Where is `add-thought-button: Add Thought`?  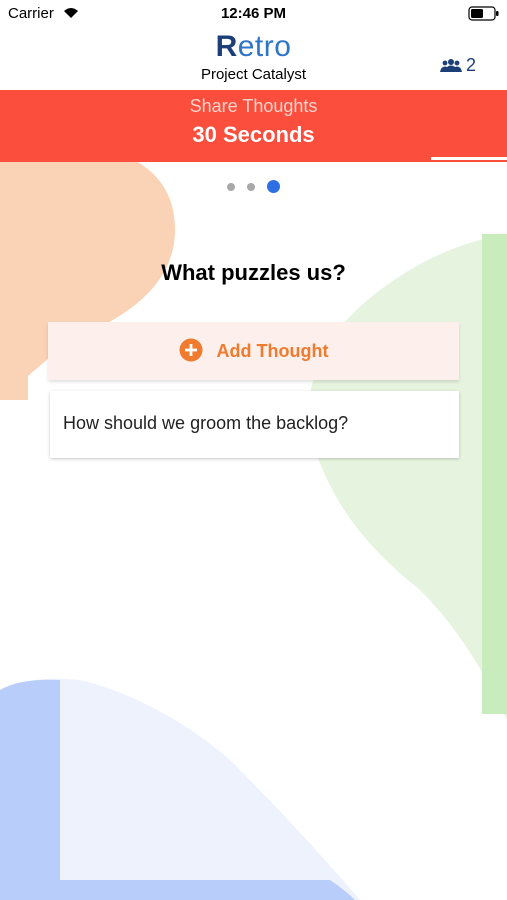 add-thought-button: Add Thought is located at coordinates (253, 351).